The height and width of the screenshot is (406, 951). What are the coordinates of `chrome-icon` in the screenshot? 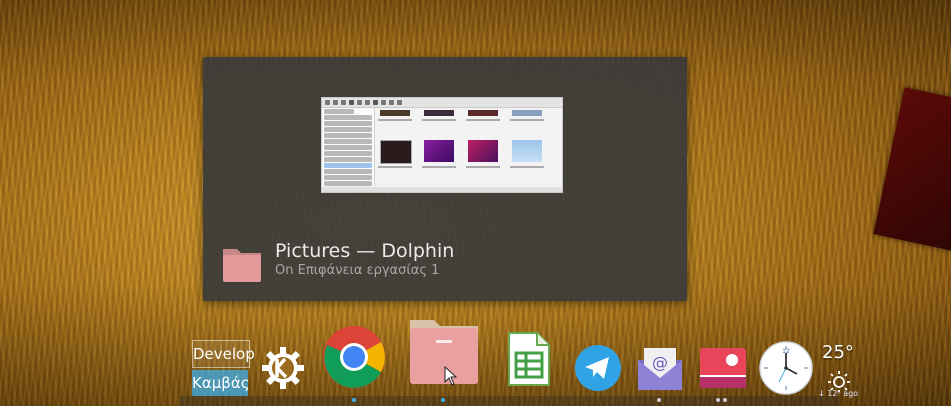 It's located at (354, 357).